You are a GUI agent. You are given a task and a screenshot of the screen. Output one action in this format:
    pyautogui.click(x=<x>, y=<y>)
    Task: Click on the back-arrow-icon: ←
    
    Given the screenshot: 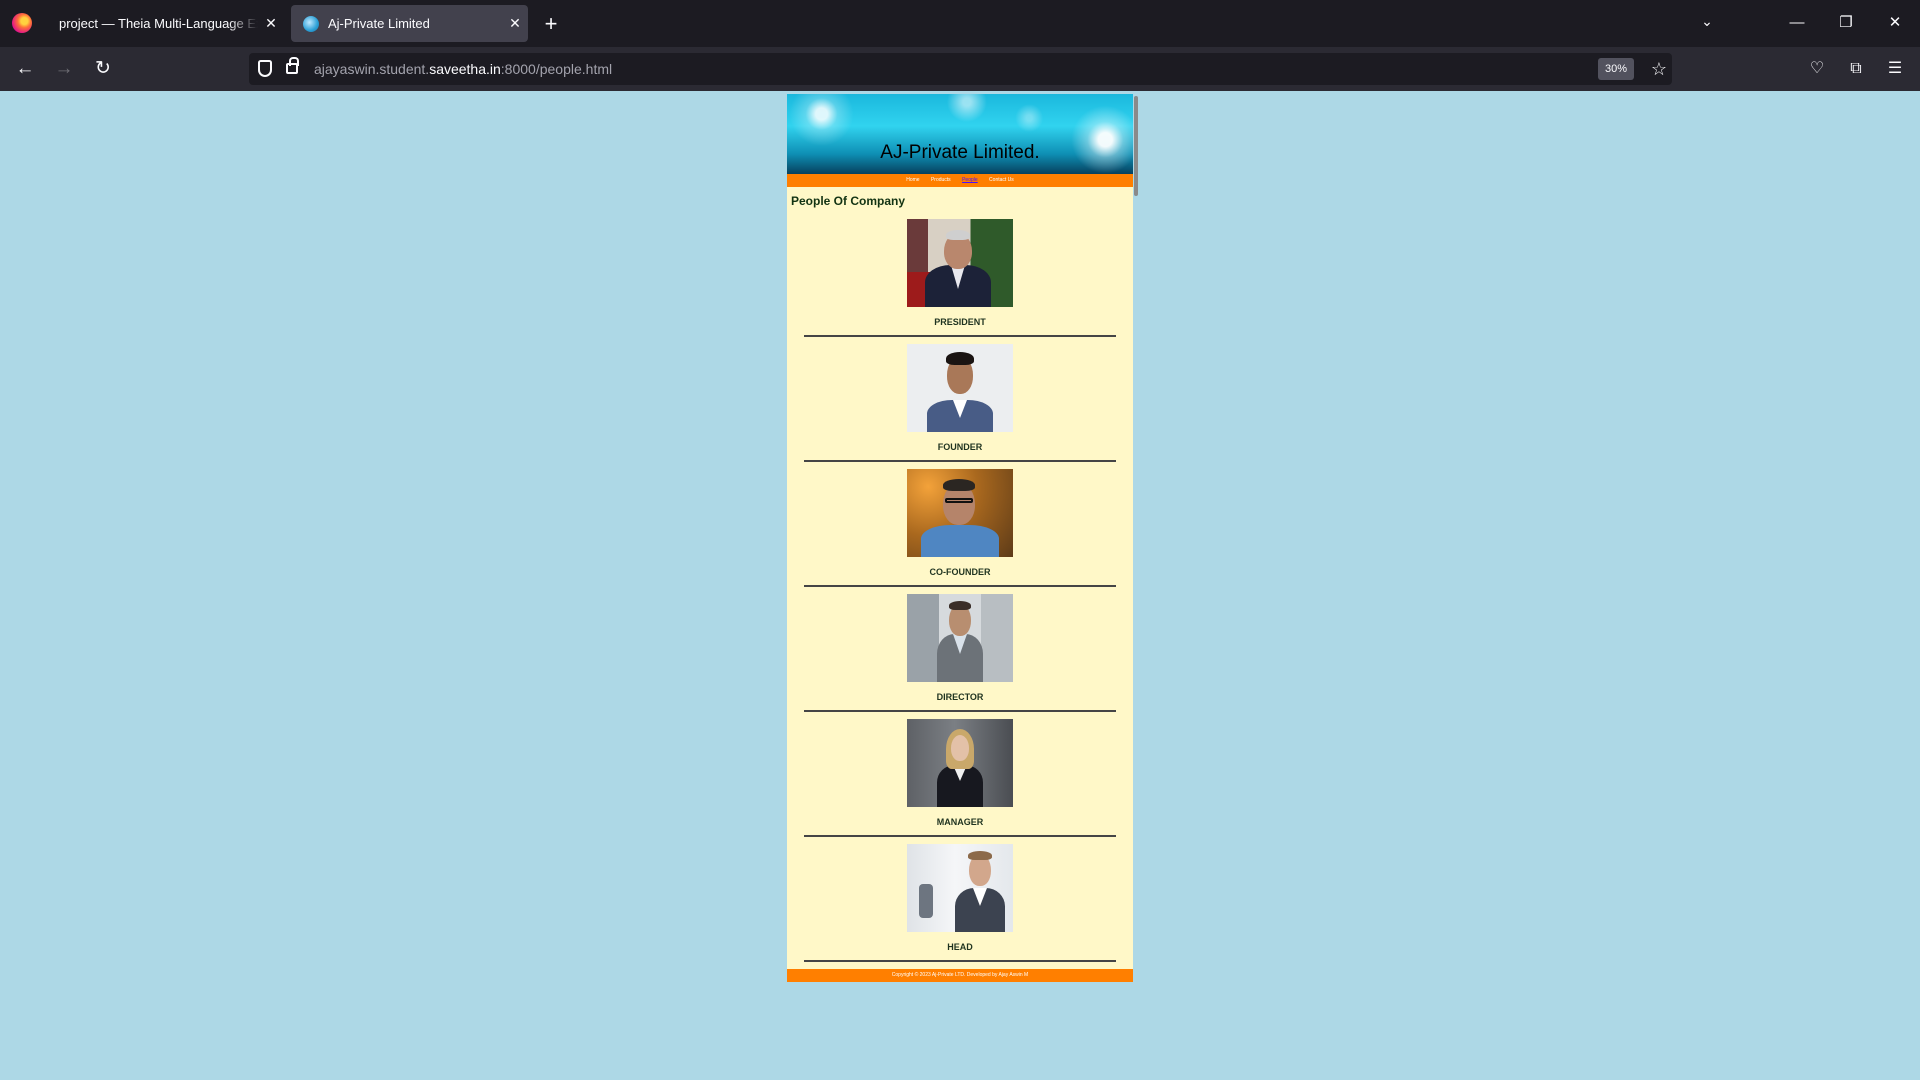 What is the action you would take?
    pyautogui.click(x=25, y=69)
    